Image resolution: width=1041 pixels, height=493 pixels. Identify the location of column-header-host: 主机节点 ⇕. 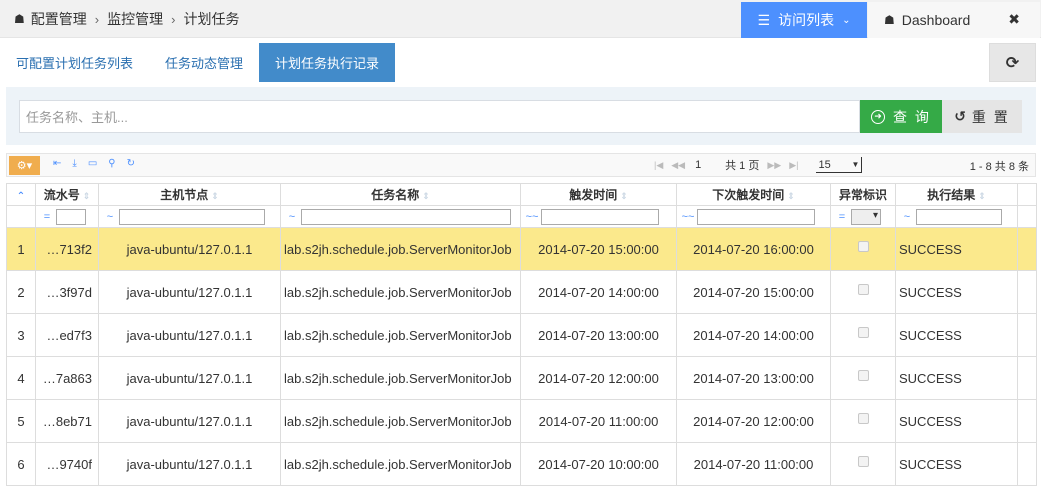
(189, 194).